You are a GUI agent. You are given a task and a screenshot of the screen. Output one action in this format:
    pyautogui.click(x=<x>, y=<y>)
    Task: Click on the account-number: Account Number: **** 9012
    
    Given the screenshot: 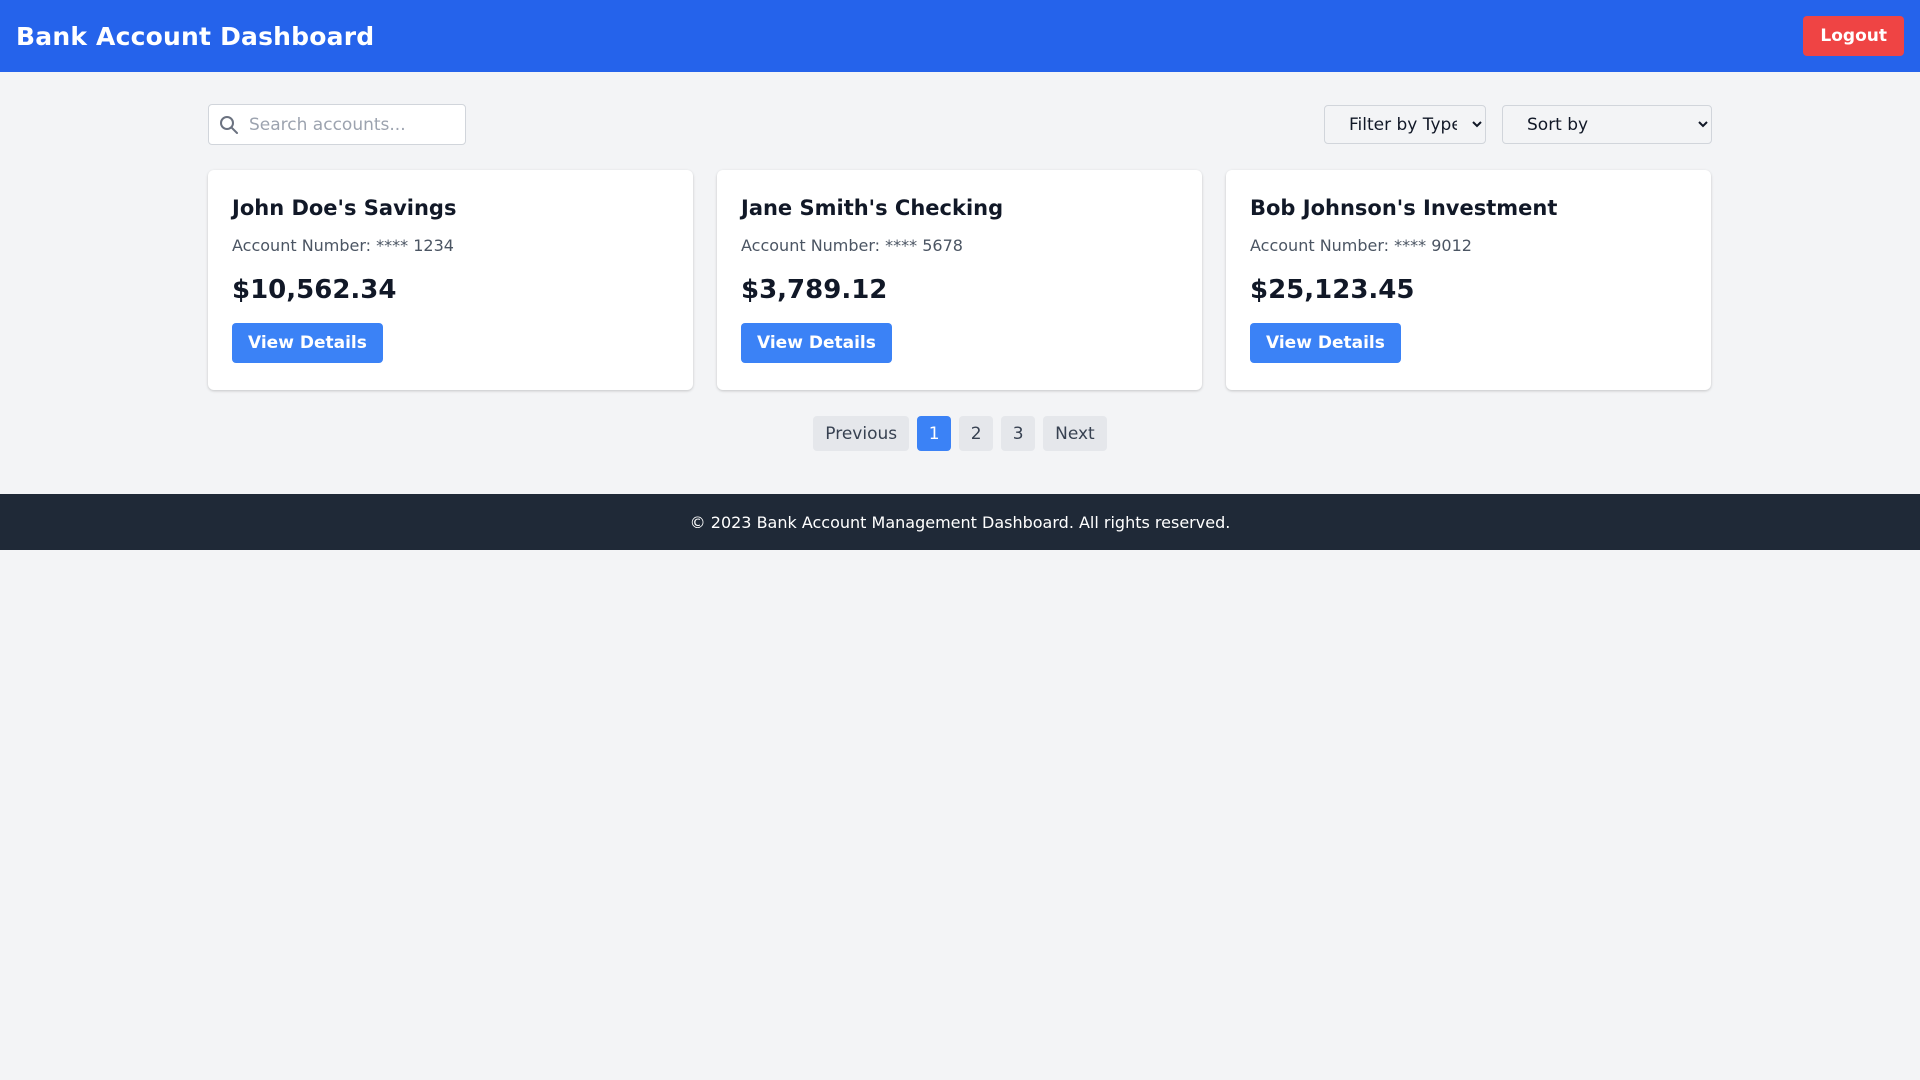 What is the action you would take?
    pyautogui.click(x=1361, y=245)
    